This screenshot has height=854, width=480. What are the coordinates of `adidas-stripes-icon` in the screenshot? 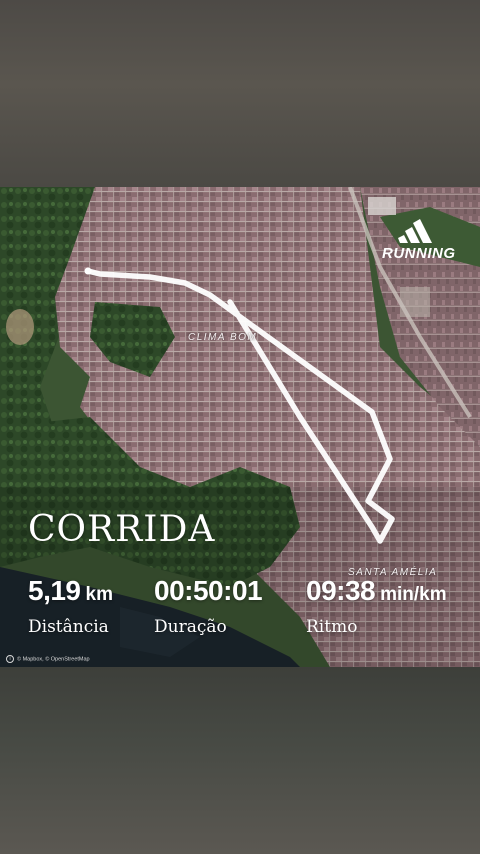 It's located at (415, 231).